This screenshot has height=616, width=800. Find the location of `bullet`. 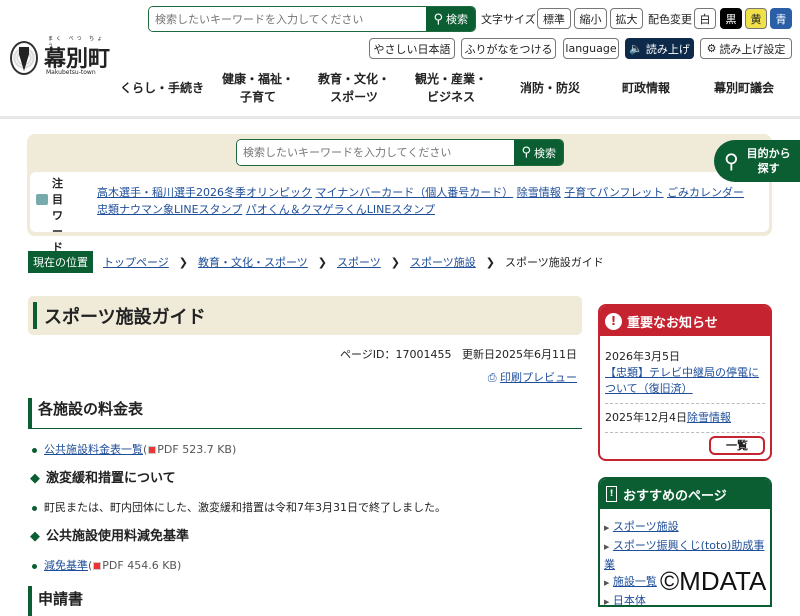

bullet is located at coordinates (34, 508).